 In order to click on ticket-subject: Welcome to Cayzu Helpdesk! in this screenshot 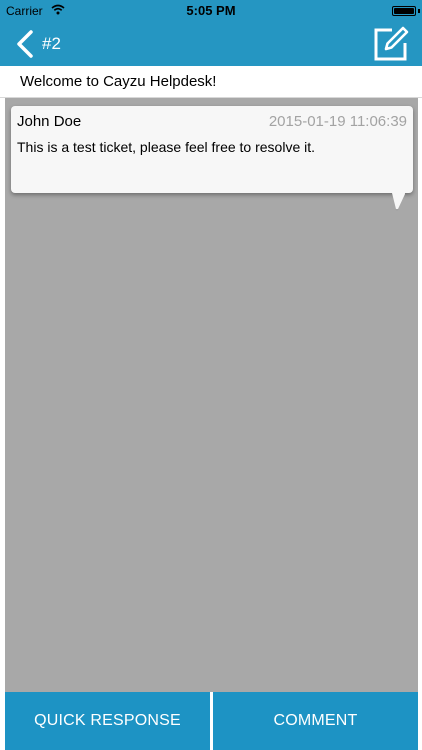, I will do `click(118, 81)`.